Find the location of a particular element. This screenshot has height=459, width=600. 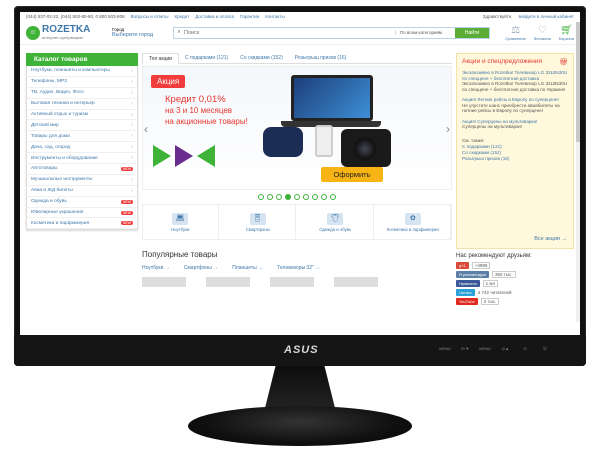

catalog-item: Автотовары NEW is located at coordinates (82, 169).